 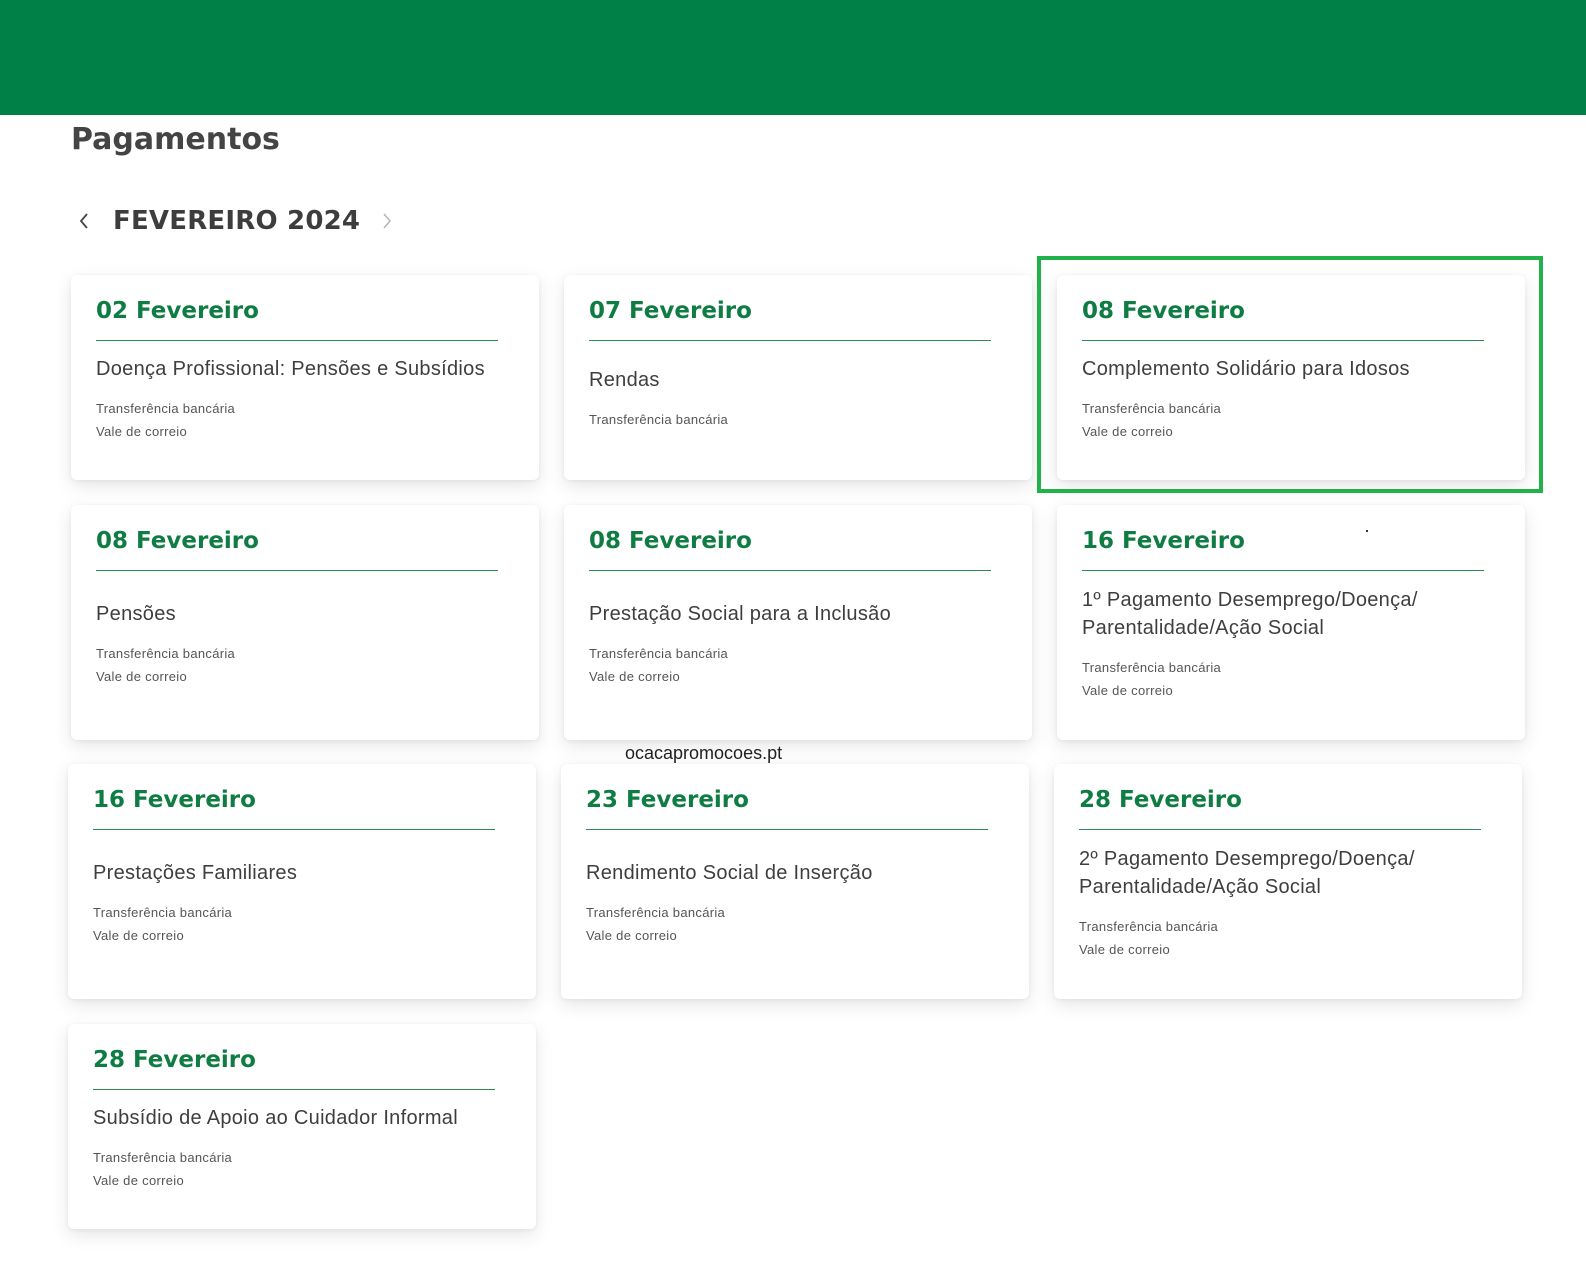 What do you see at coordinates (624, 380) in the screenshot?
I see `payment-title: Rendas` at bounding box center [624, 380].